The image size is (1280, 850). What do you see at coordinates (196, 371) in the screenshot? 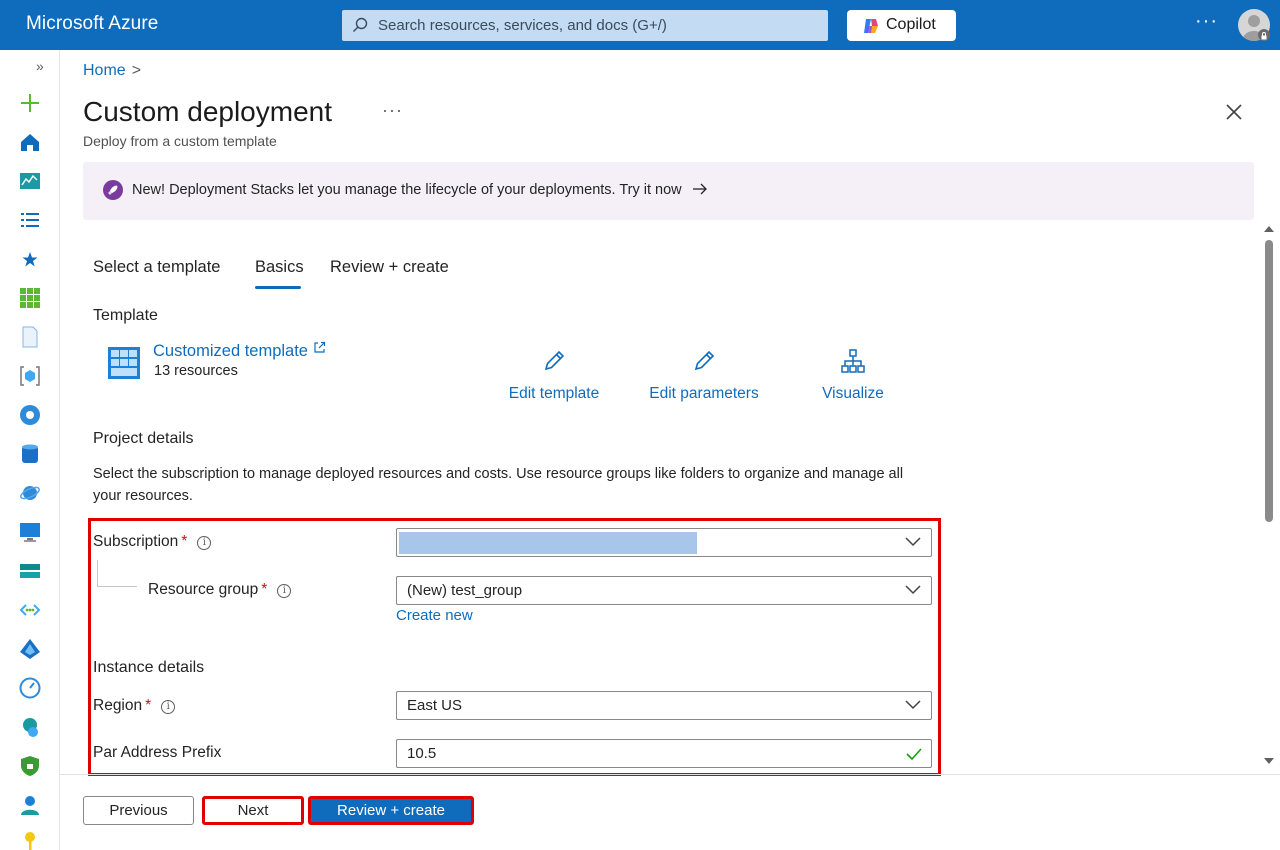
I see `template-resource-count: 13 resources` at bounding box center [196, 371].